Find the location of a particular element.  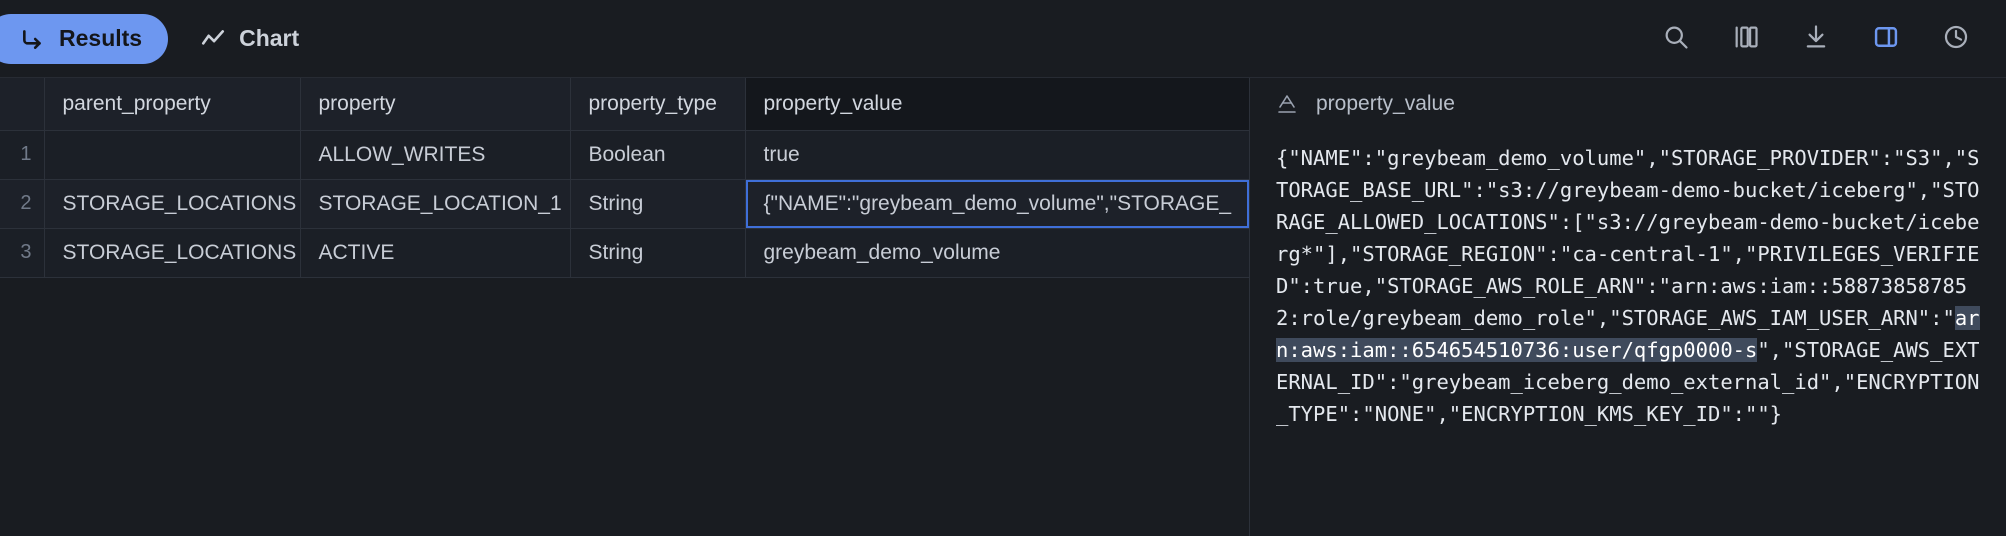

cell-property-type: Boolean is located at coordinates (658, 155).